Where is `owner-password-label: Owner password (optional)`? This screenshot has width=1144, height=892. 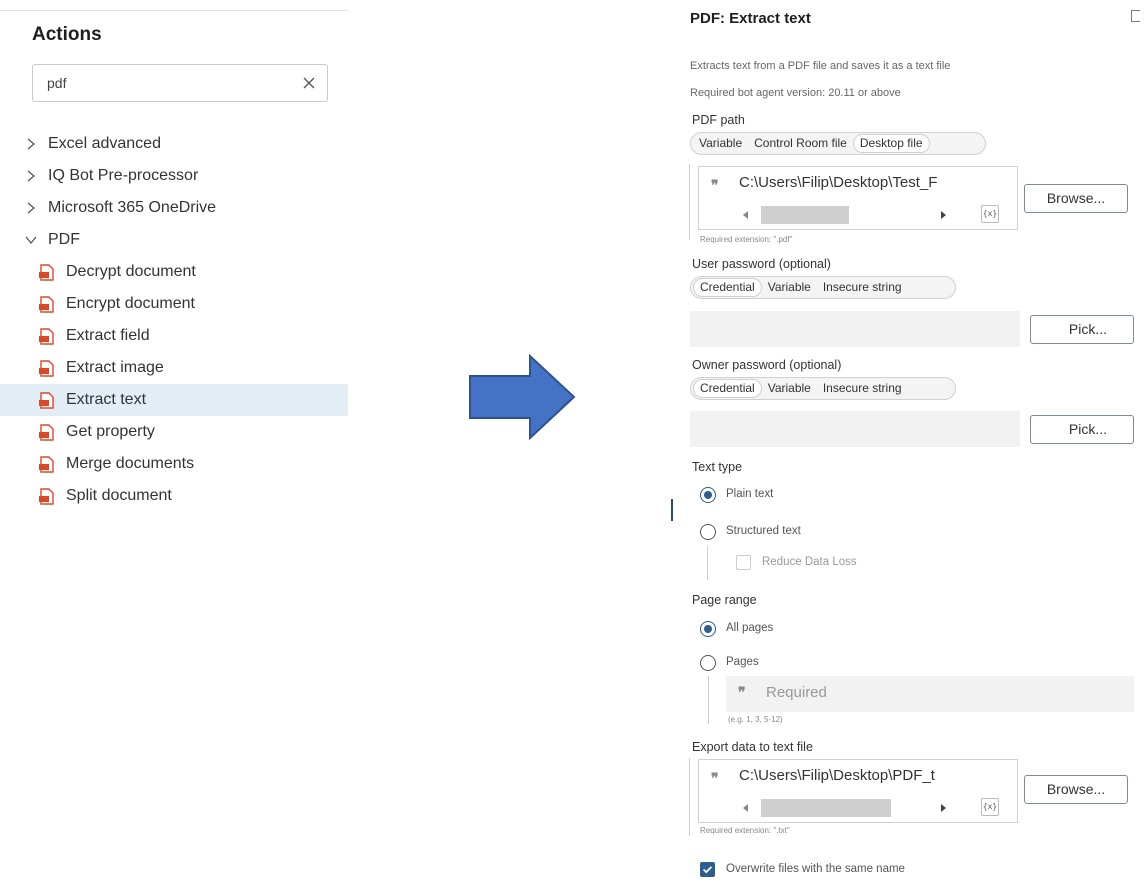 owner-password-label: Owner password (optional) is located at coordinates (767, 365).